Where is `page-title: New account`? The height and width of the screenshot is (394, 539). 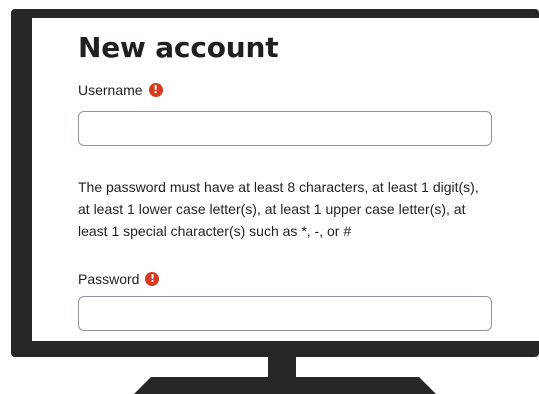 page-title: New account is located at coordinates (178, 47).